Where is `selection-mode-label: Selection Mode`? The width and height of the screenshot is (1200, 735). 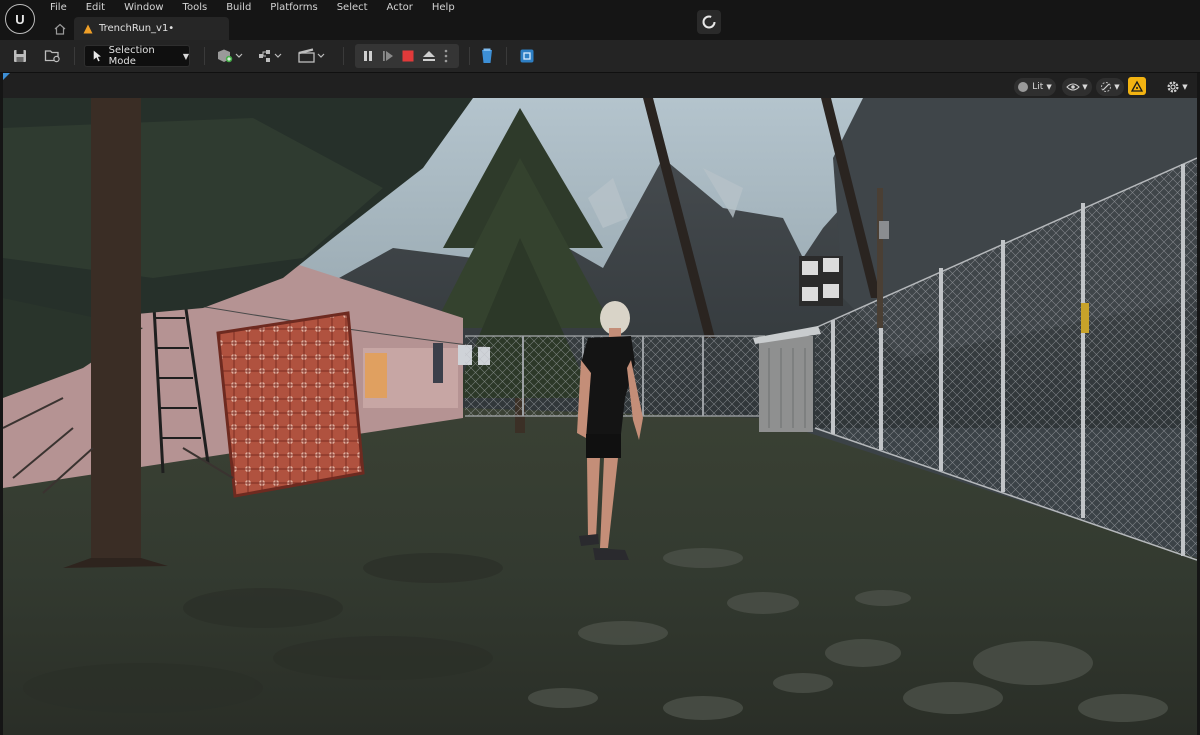 selection-mode-label: Selection Mode is located at coordinates (131, 56).